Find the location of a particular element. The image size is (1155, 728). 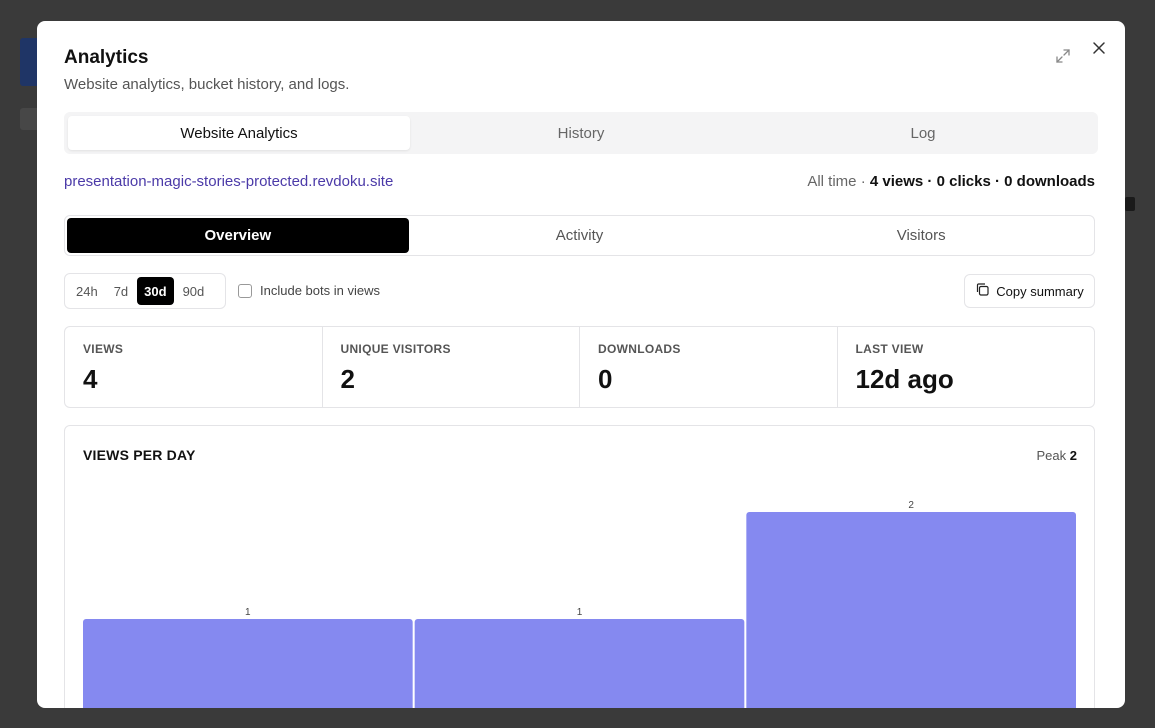

stat-label: UNIQUE VISITORS is located at coordinates (395, 349).